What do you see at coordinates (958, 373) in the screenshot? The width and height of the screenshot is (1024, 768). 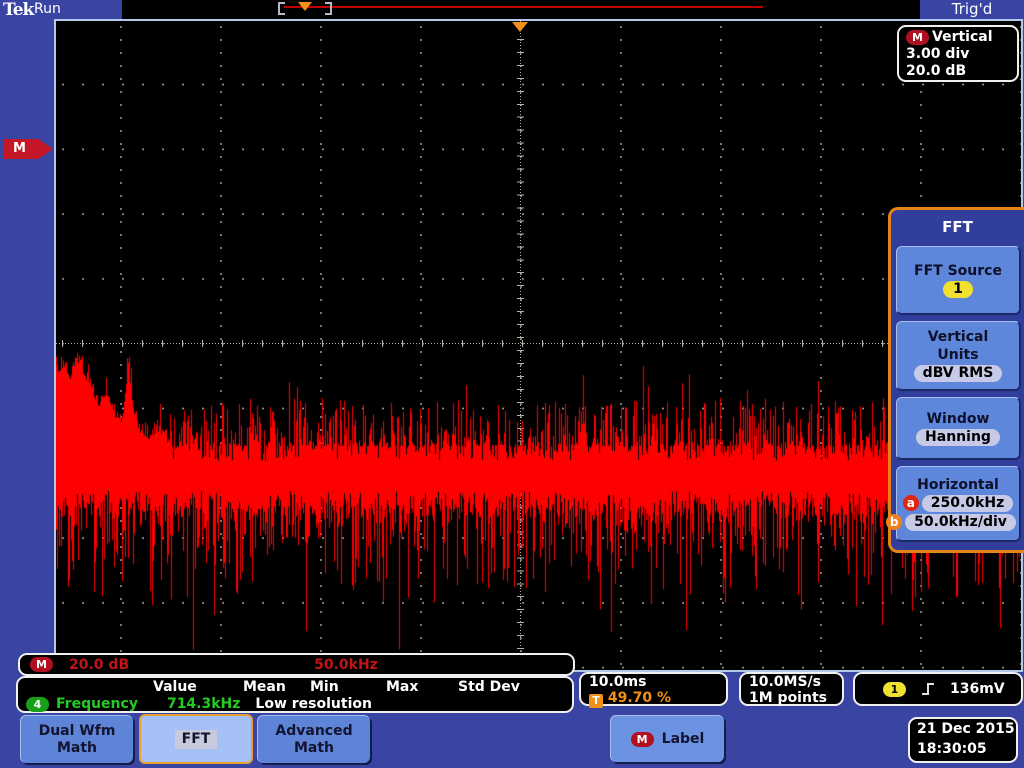 I see `vertical-units-value: dBV RMS` at bounding box center [958, 373].